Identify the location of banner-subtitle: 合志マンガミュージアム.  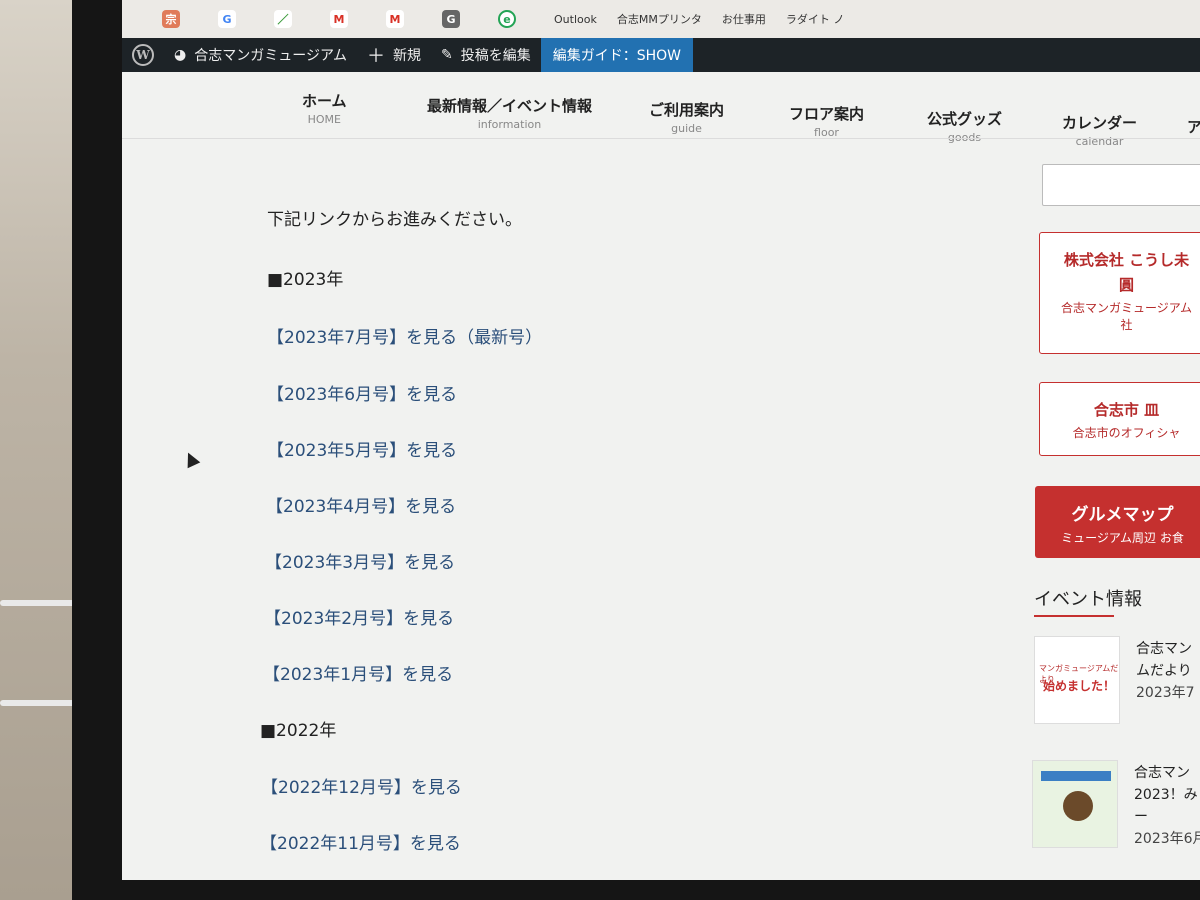
(1126, 308).